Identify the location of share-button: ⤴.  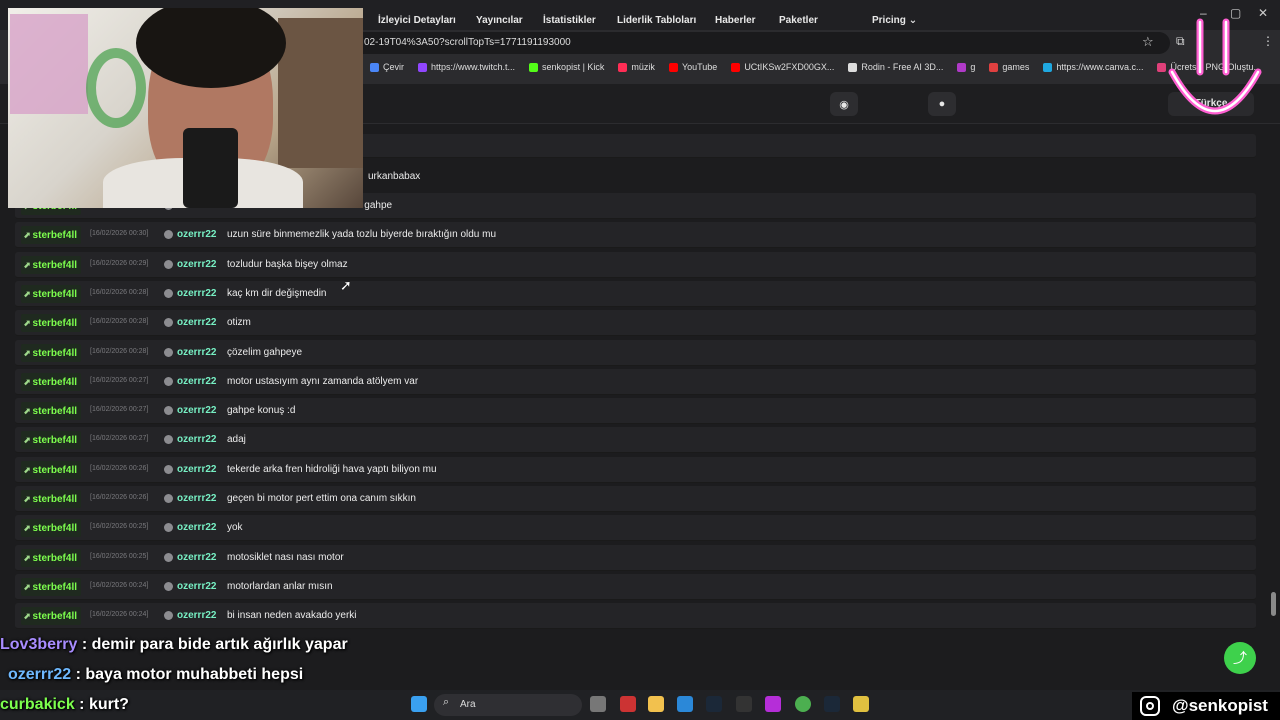
(1240, 658).